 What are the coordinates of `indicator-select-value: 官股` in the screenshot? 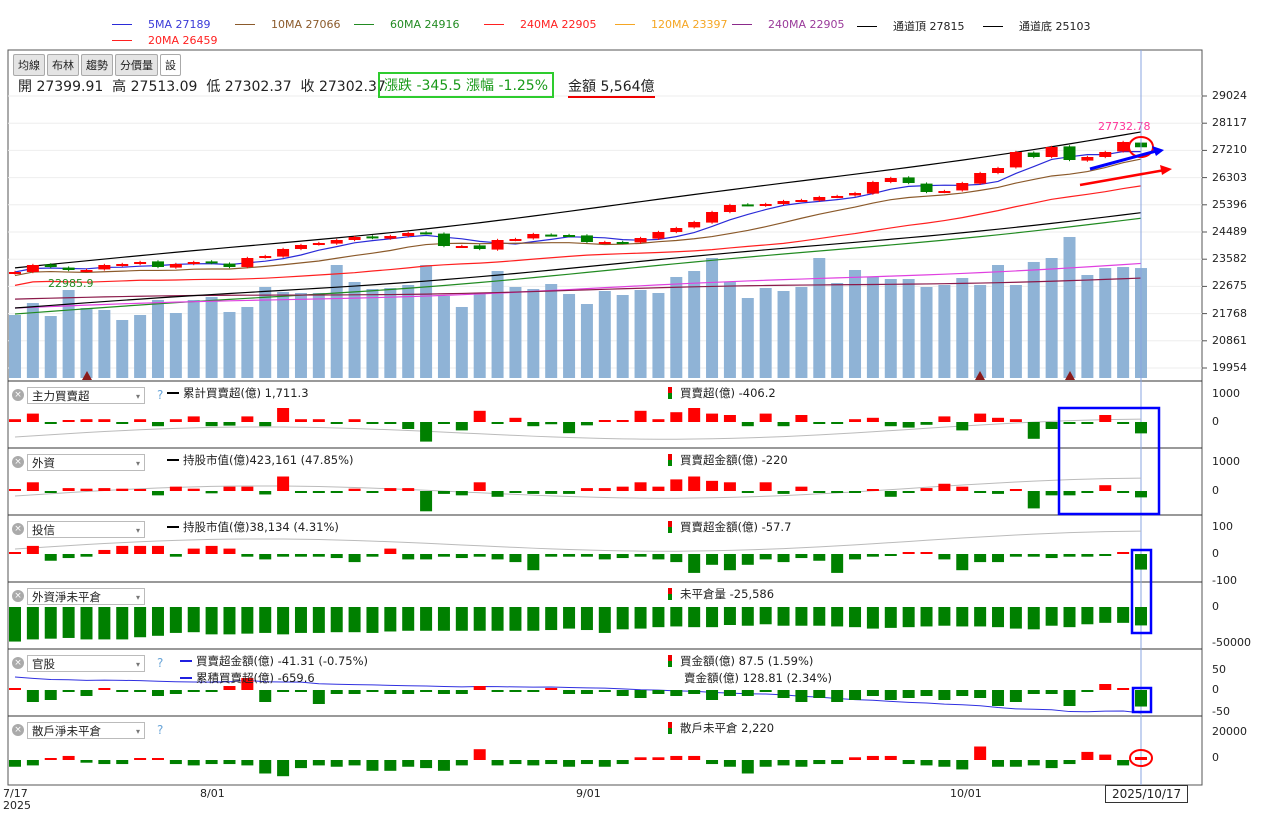 It's located at (43, 664).